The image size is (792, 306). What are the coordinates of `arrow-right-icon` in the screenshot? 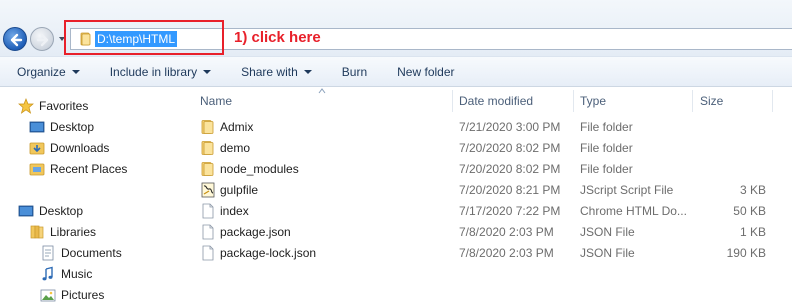 It's located at (42, 40).